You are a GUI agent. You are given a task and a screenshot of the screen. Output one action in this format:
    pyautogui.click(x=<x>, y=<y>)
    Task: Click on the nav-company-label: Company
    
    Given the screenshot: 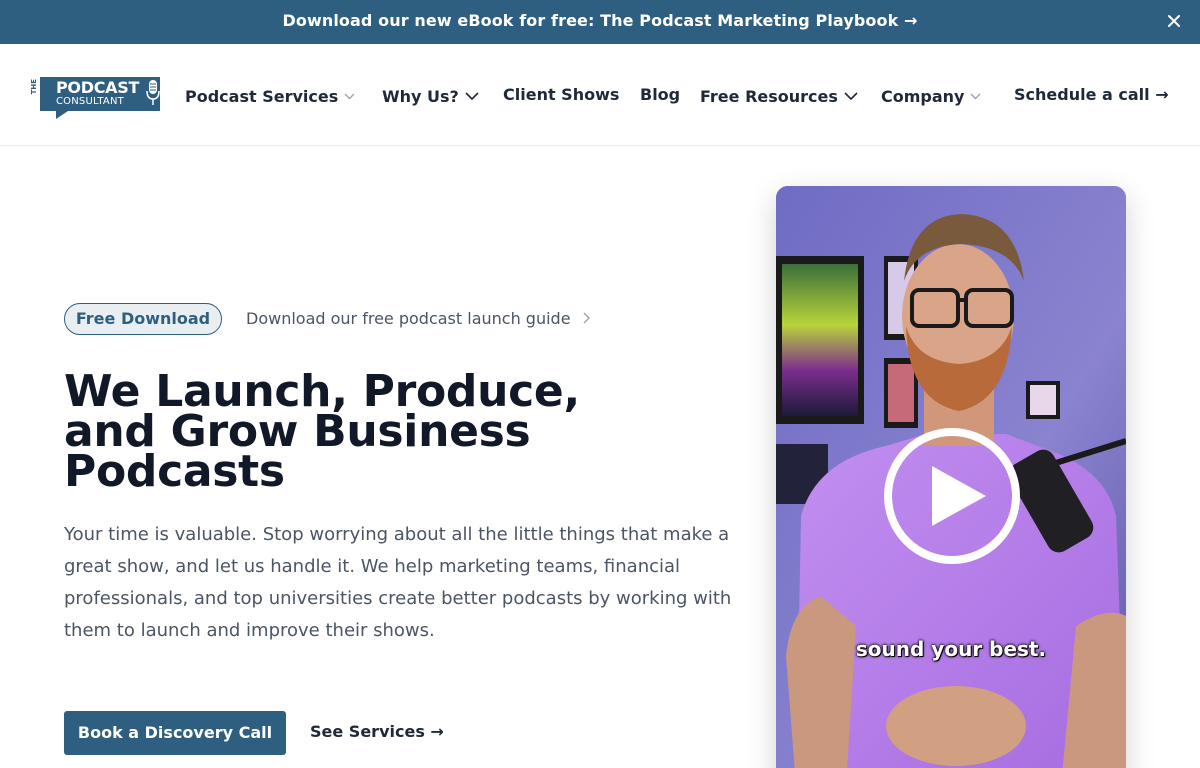 What is the action you would take?
    pyautogui.click(x=923, y=96)
    